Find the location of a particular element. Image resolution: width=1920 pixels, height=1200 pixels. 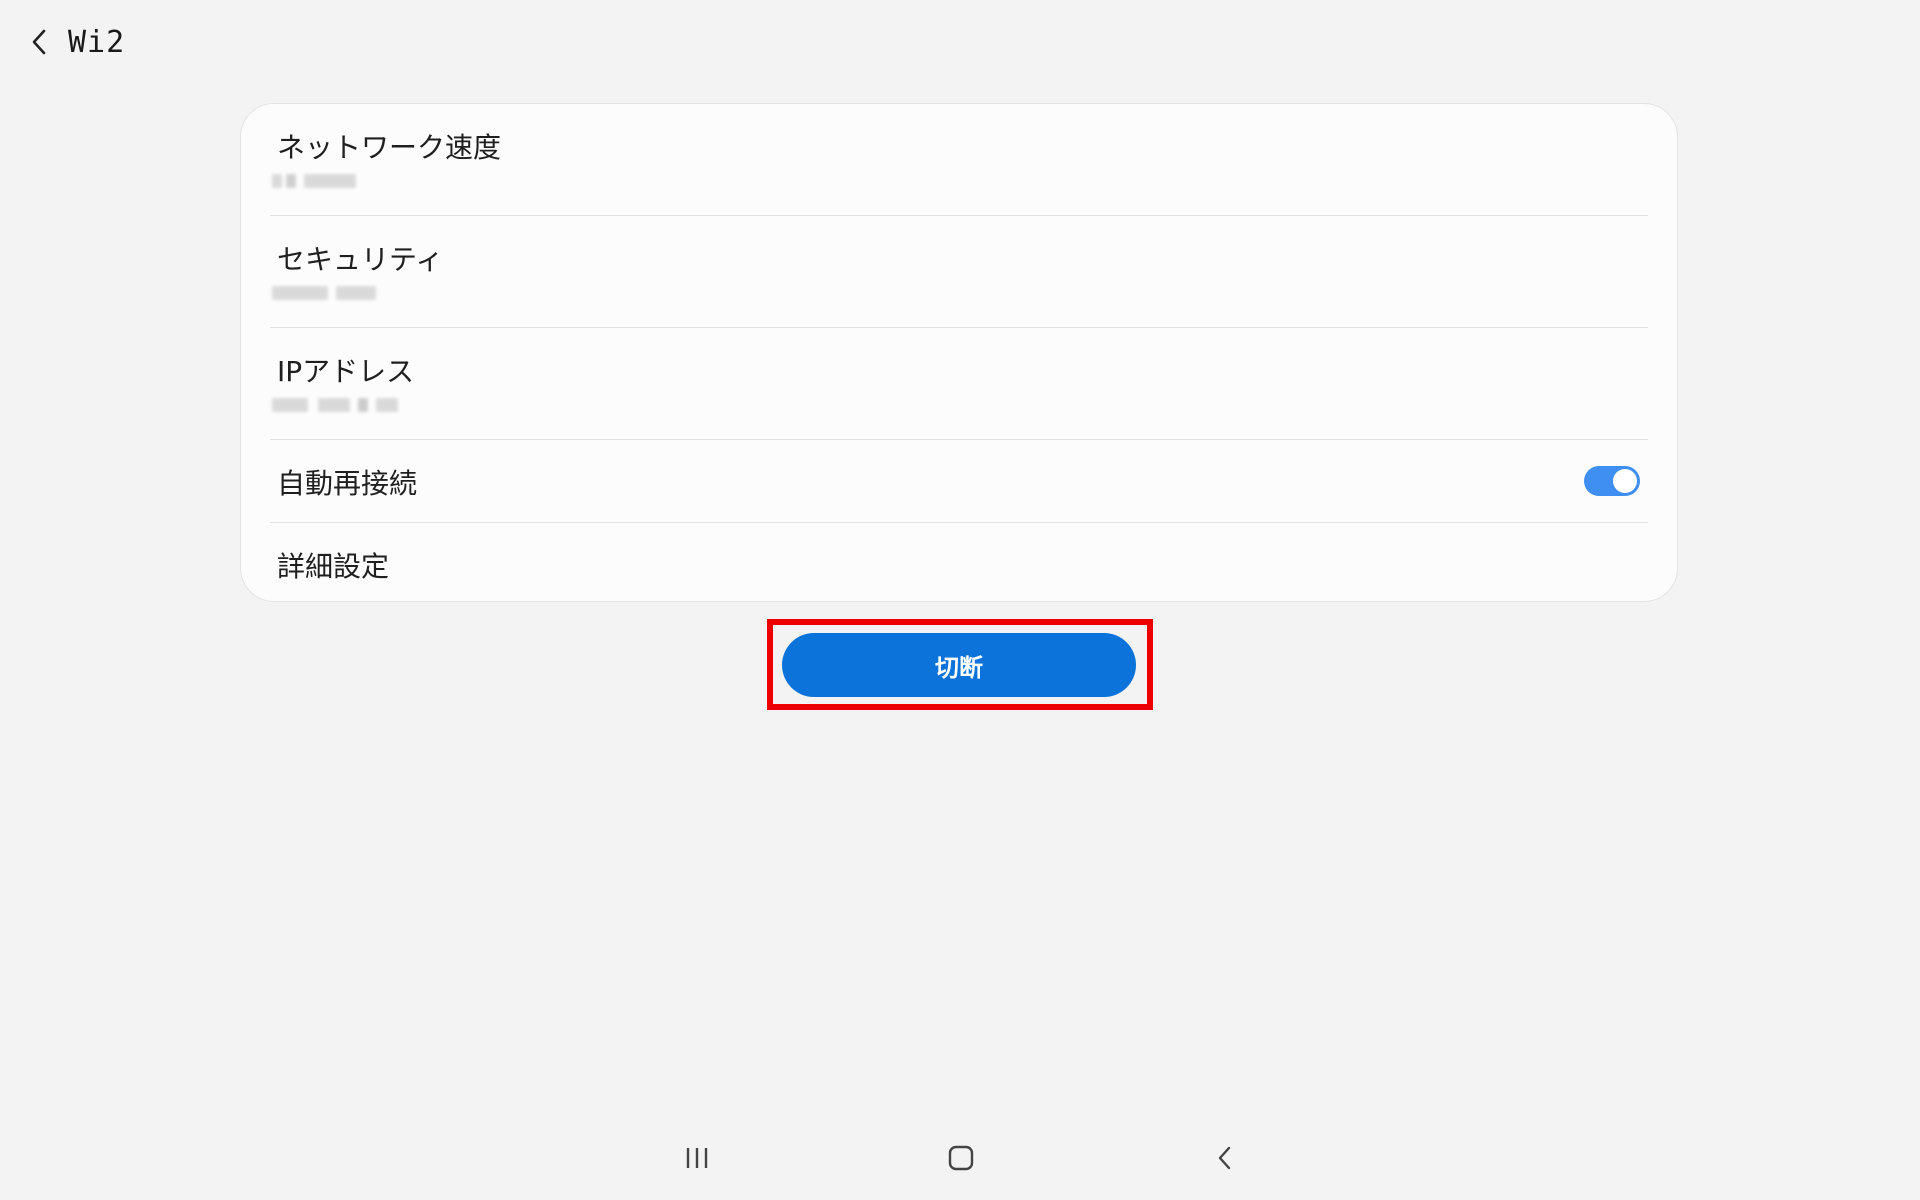

security-value-redacted is located at coordinates (326, 293).